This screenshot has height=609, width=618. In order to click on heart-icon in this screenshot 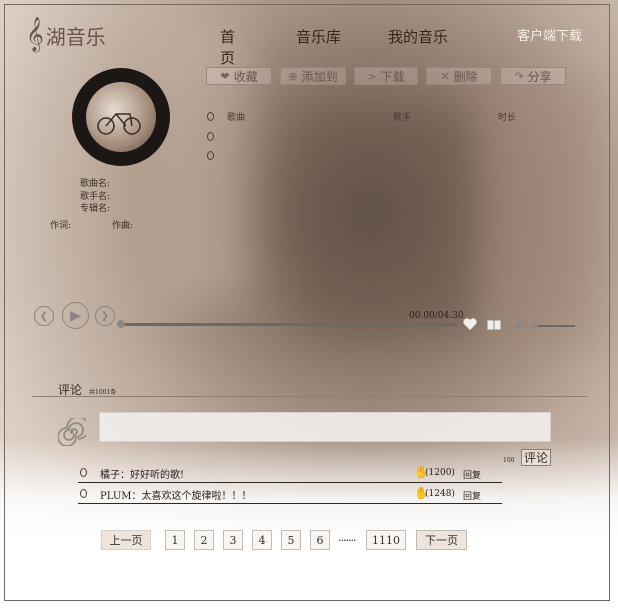, I will do `click(470, 324)`.